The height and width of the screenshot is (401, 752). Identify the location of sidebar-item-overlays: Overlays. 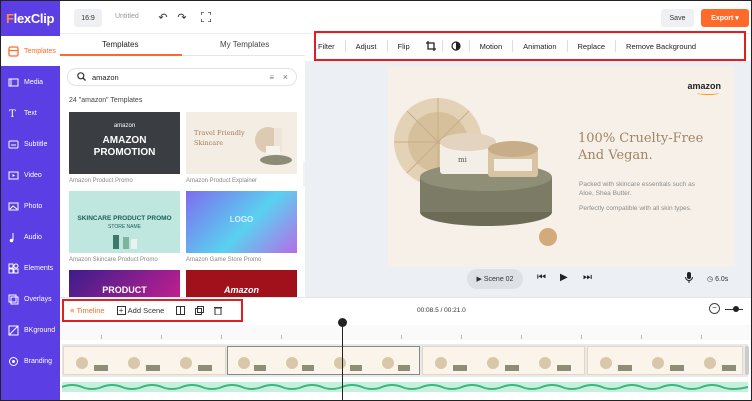
(30, 299).